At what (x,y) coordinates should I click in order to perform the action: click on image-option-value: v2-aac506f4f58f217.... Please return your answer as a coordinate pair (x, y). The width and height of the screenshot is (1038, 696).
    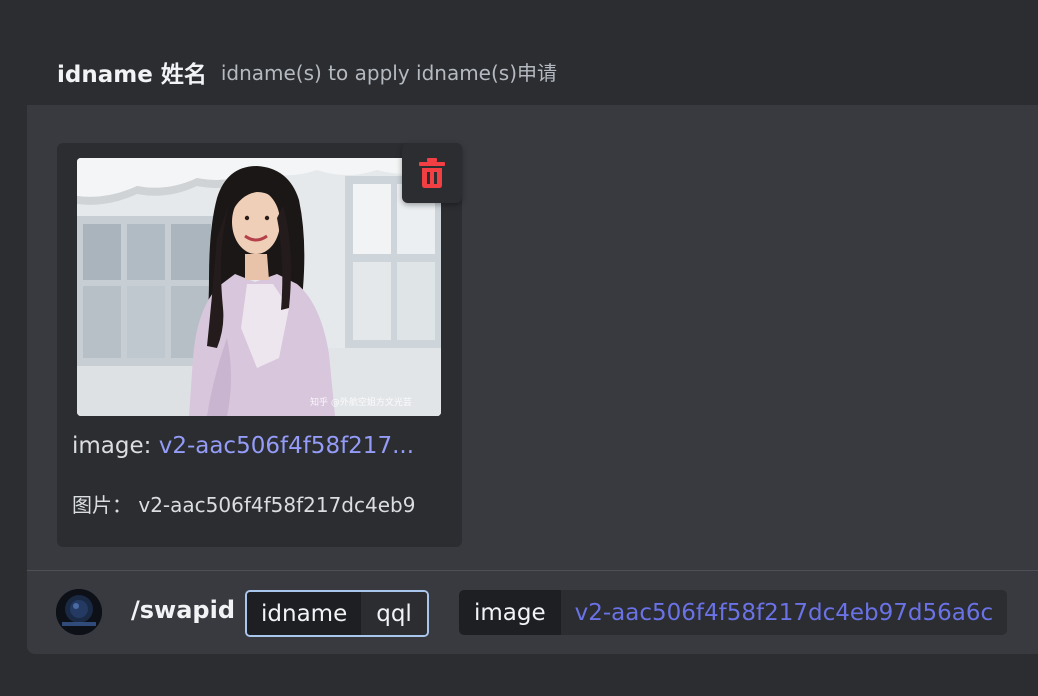
    Looking at the image, I should click on (286, 446).